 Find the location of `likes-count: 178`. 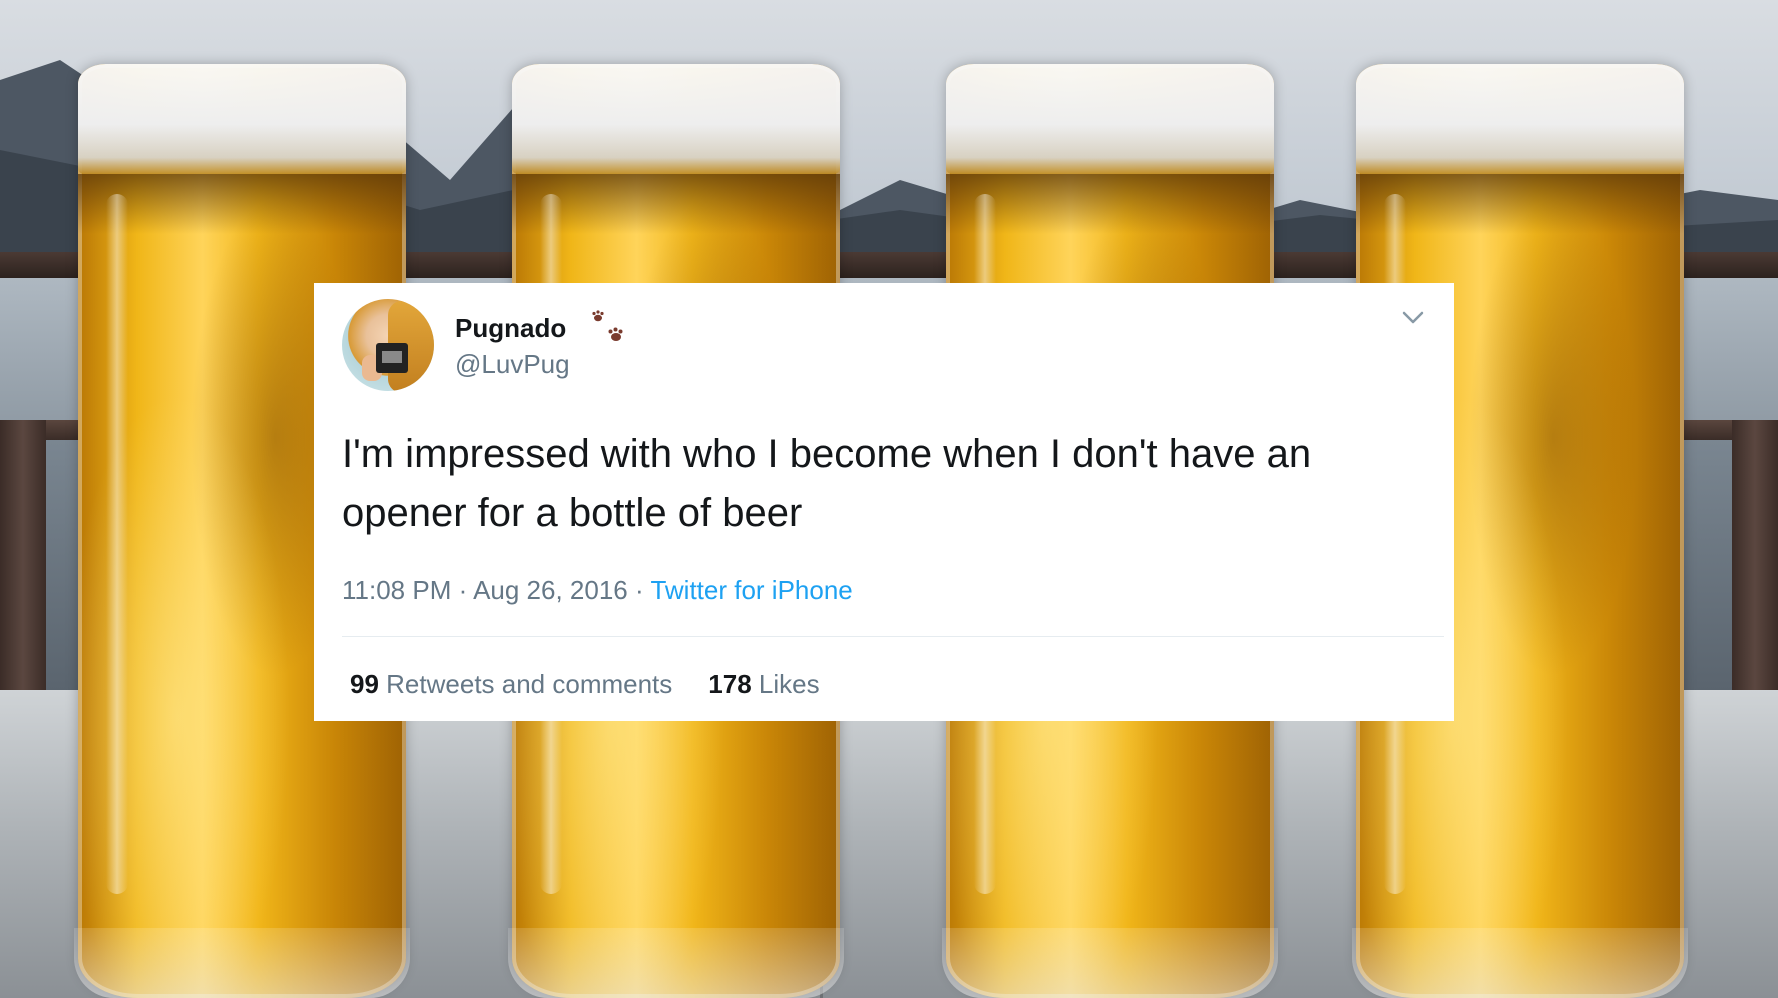

likes-count: 178 is located at coordinates (730, 684).